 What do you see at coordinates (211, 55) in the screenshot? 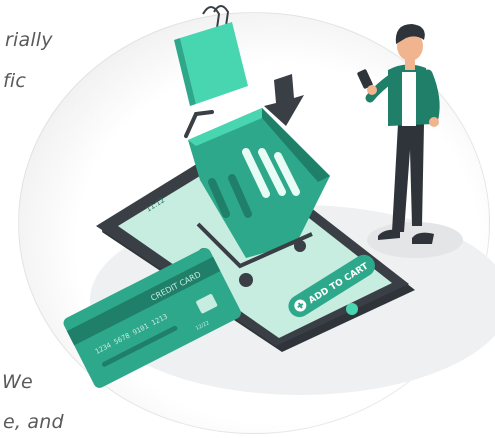
I see `shopping-bag-icon` at bounding box center [211, 55].